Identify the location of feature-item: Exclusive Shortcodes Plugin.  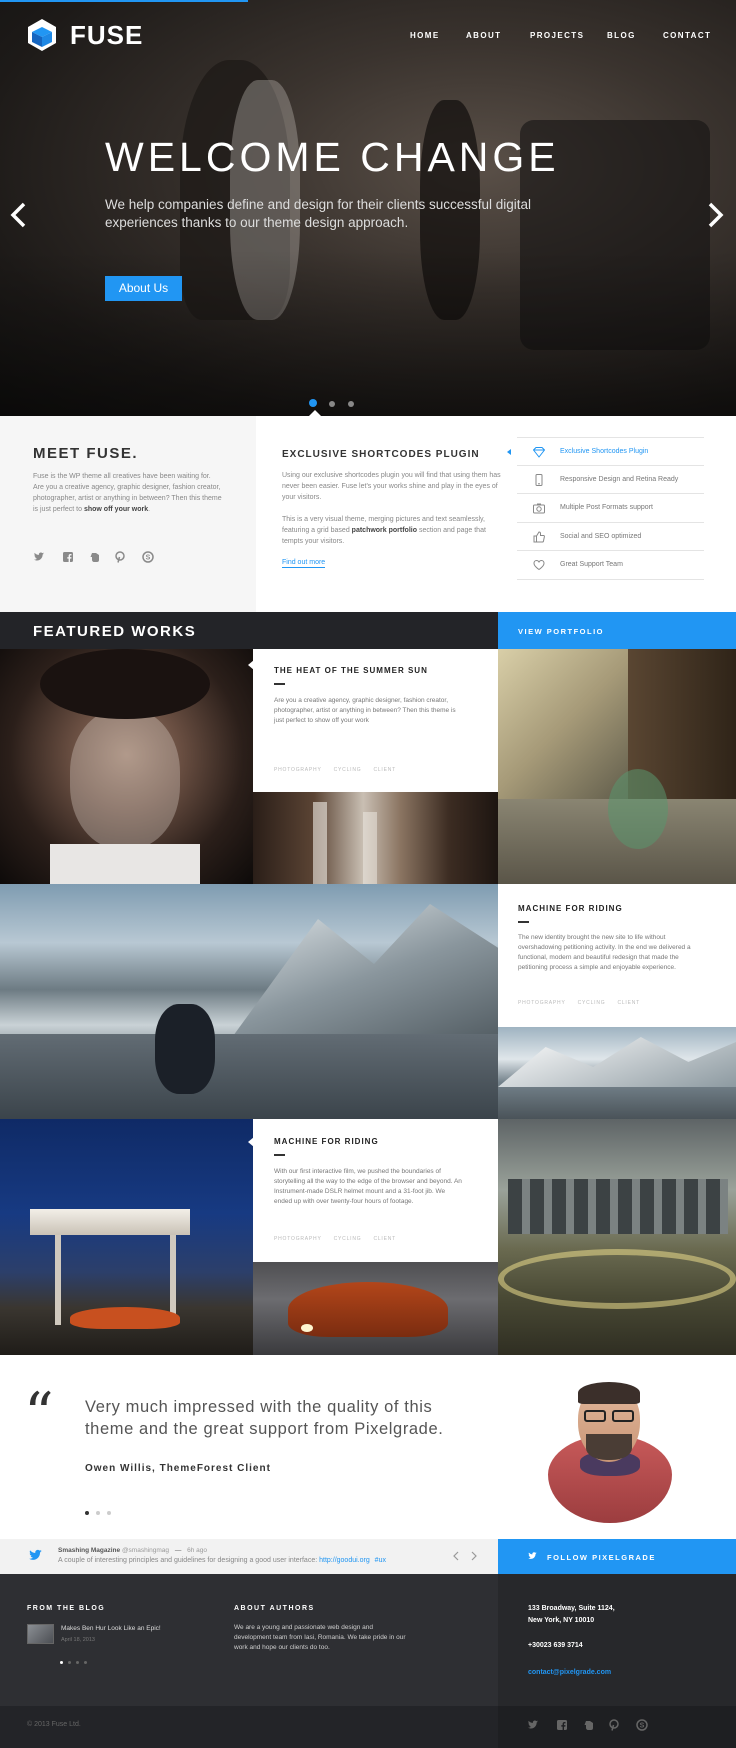
(610, 451).